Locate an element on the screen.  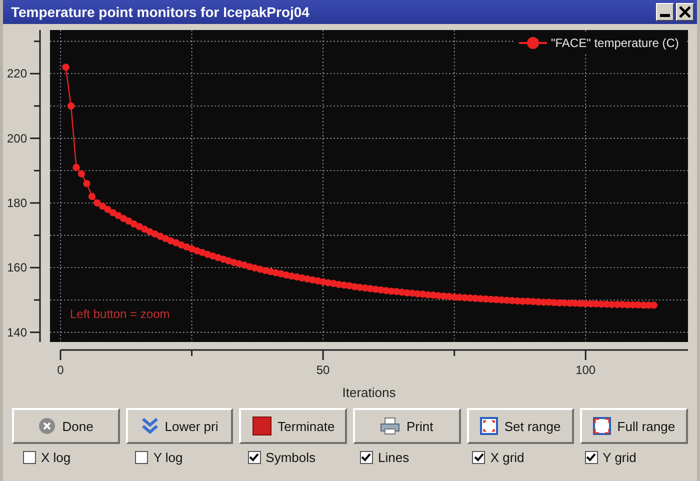
zoom-hint: Left button = zoom is located at coordinates (120, 314).